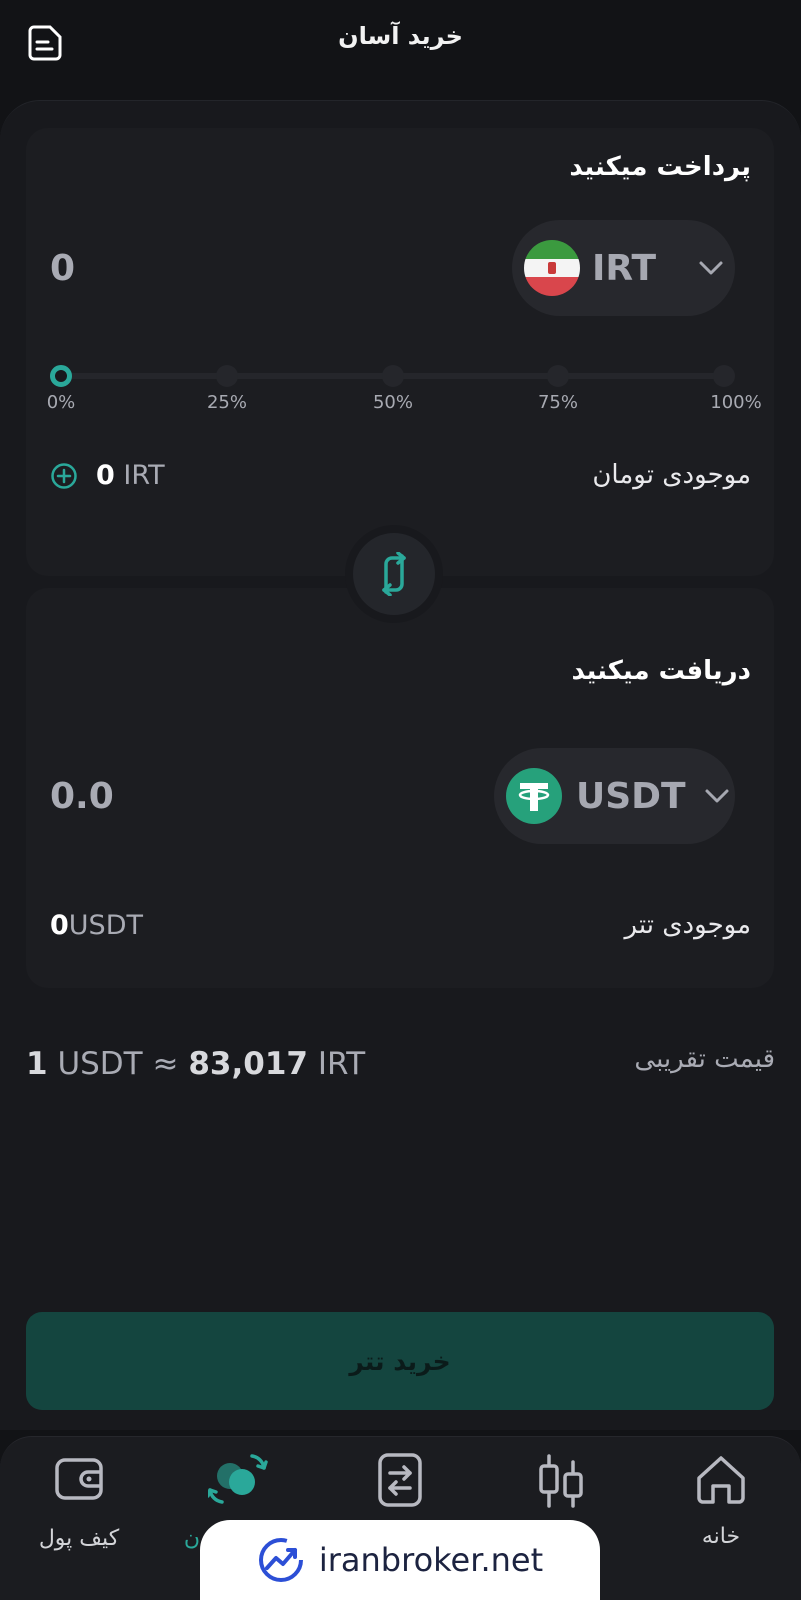 This screenshot has width=801, height=1600. What do you see at coordinates (144, 475) in the screenshot?
I see `toman-balance-unit: IRT` at bounding box center [144, 475].